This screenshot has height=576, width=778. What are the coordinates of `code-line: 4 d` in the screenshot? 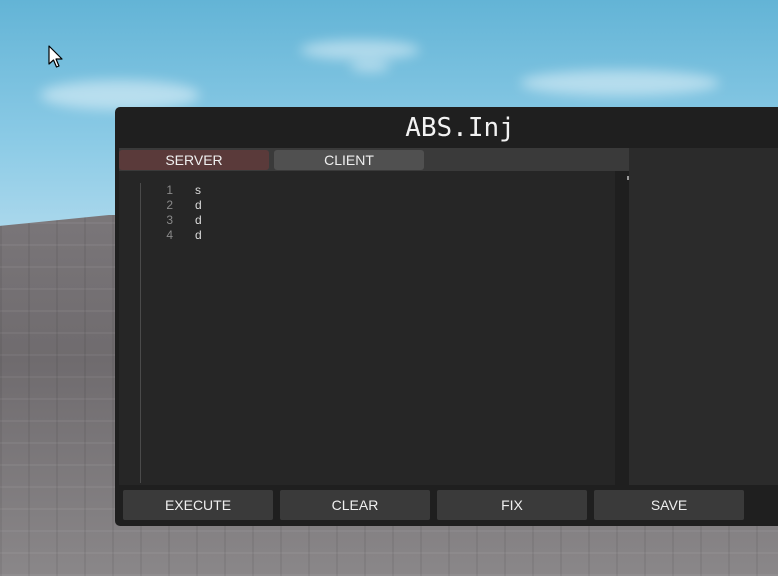 It's located at (359, 235).